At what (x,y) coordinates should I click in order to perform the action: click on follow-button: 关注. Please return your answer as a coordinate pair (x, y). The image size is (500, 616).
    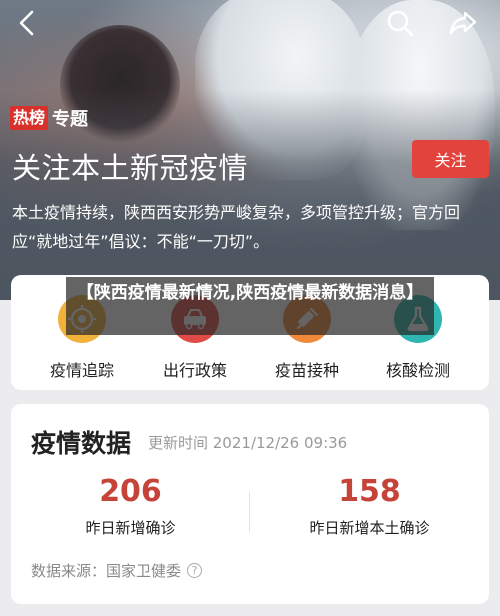
    Looking at the image, I should click on (450, 159).